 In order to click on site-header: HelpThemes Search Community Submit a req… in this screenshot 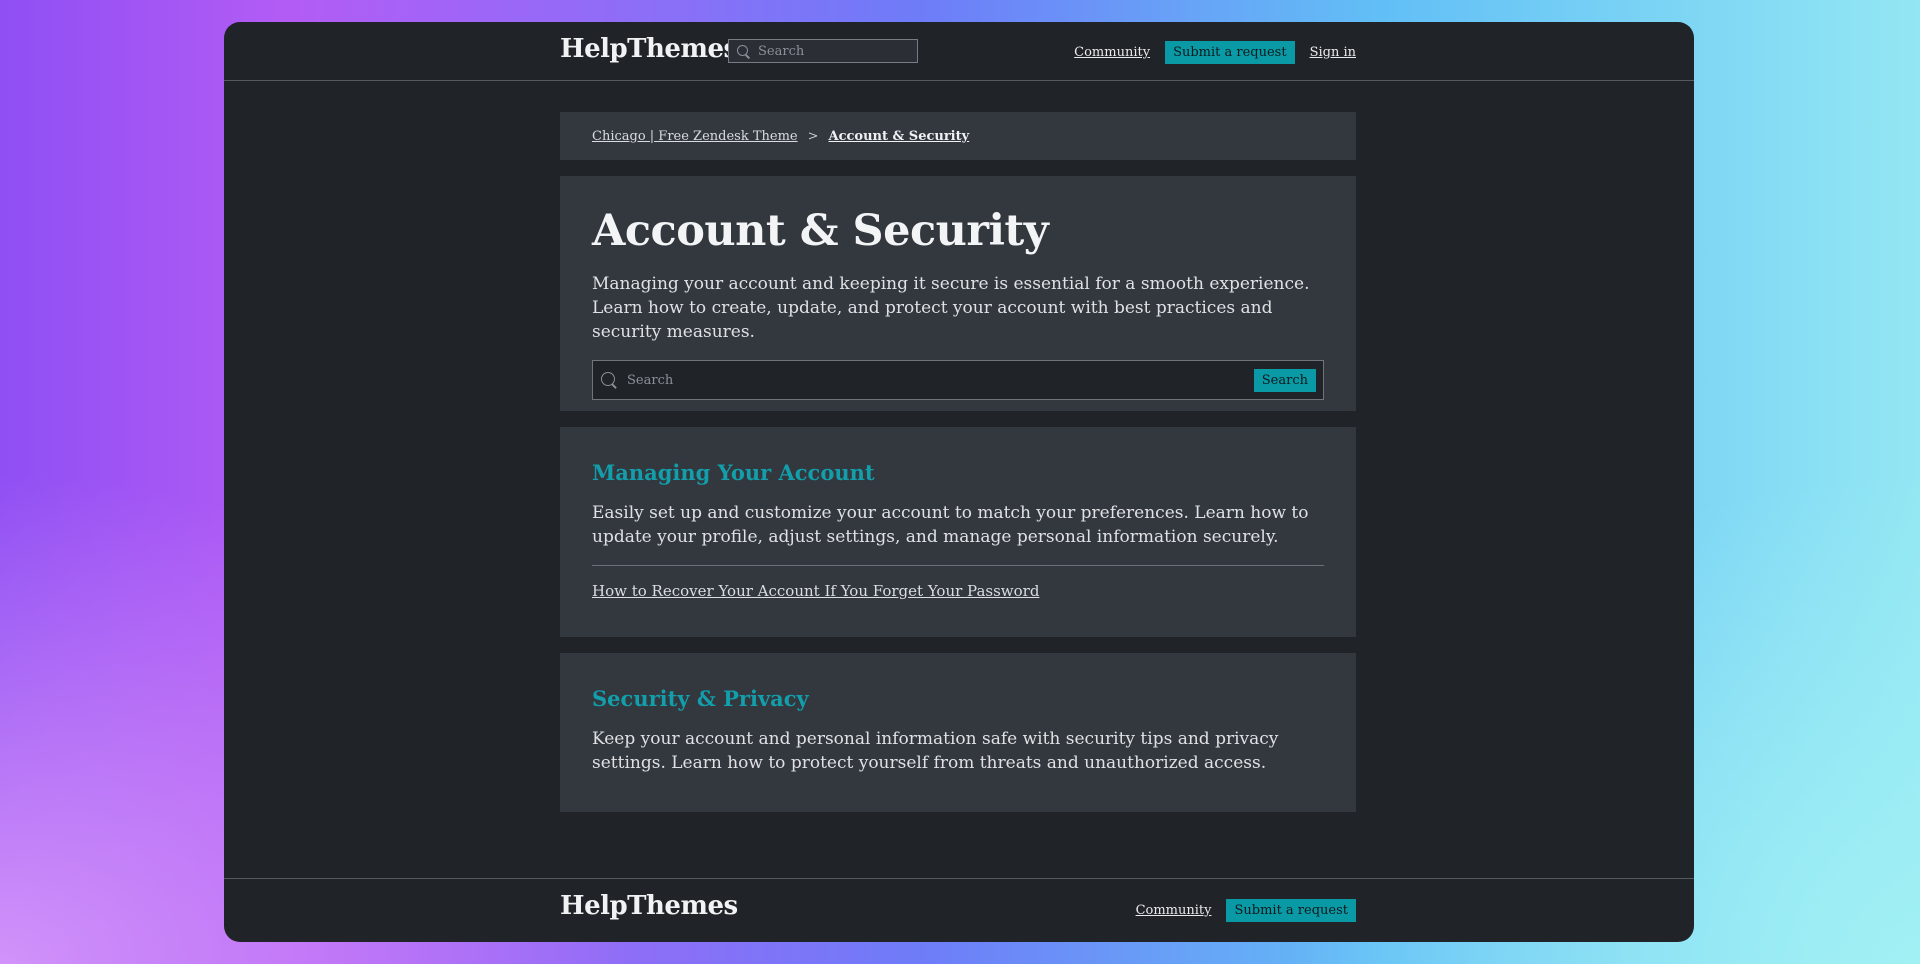, I will do `click(959, 51)`.